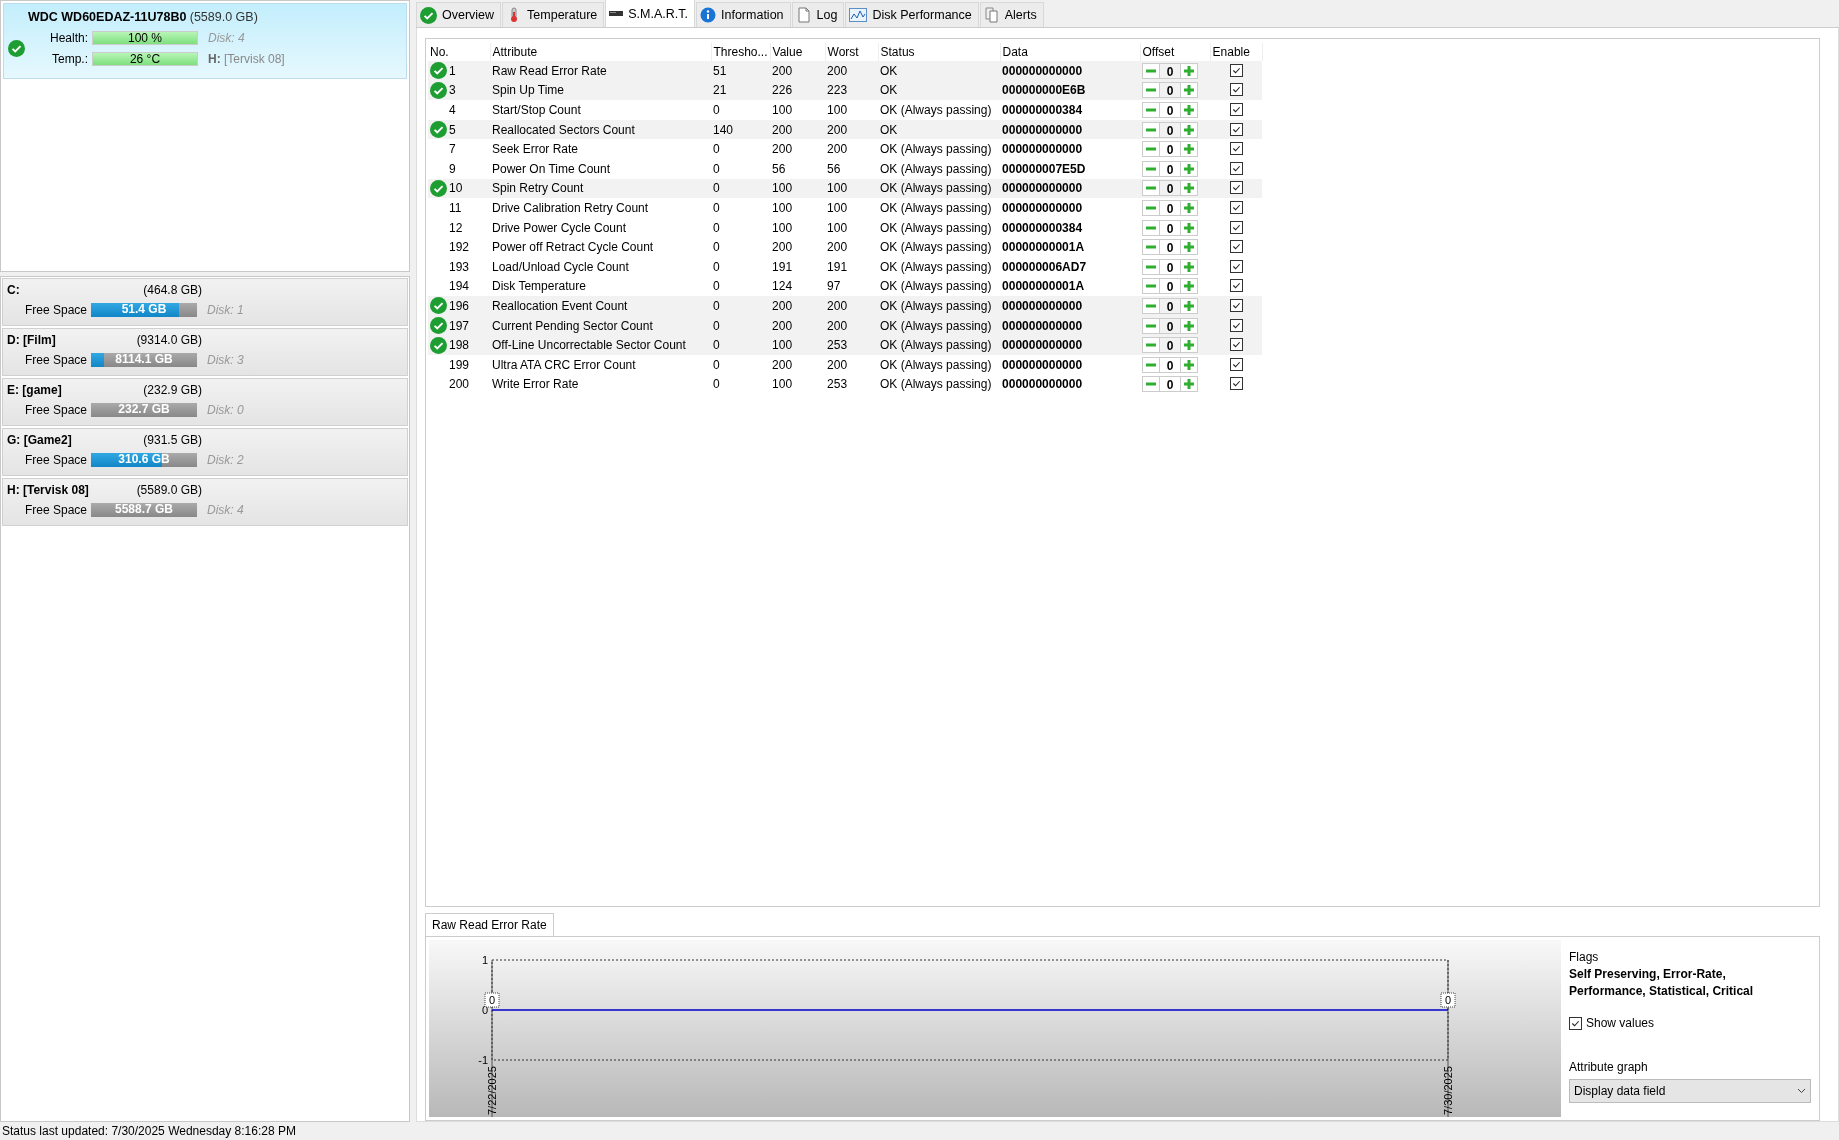  What do you see at coordinates (145, 59) in the screenshot?
I see `temp-bar: 26 °C` at bounding box center [145, 59].